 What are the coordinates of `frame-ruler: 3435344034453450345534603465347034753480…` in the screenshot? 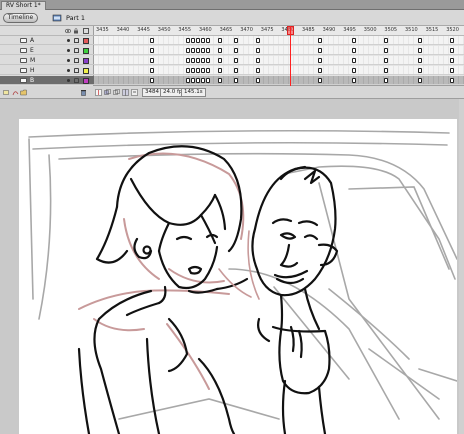 It's located at (279, 31).